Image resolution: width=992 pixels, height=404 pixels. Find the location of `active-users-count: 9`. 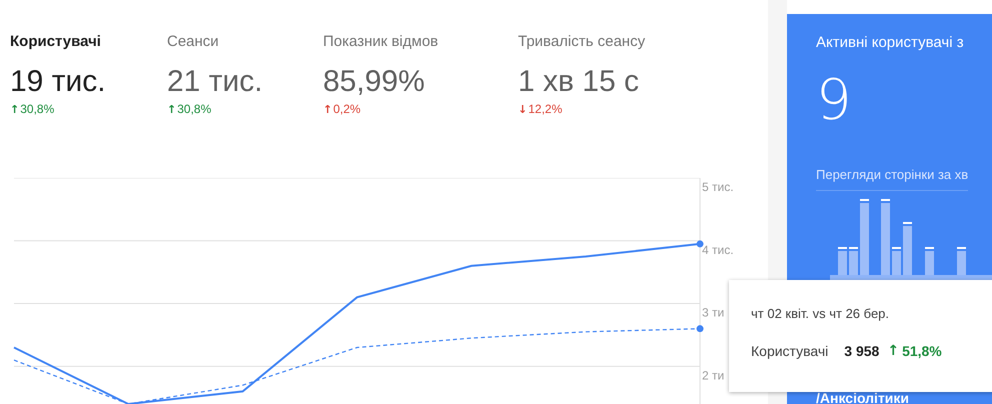

active-users-count: 9 is located at coordinates (834, 101).